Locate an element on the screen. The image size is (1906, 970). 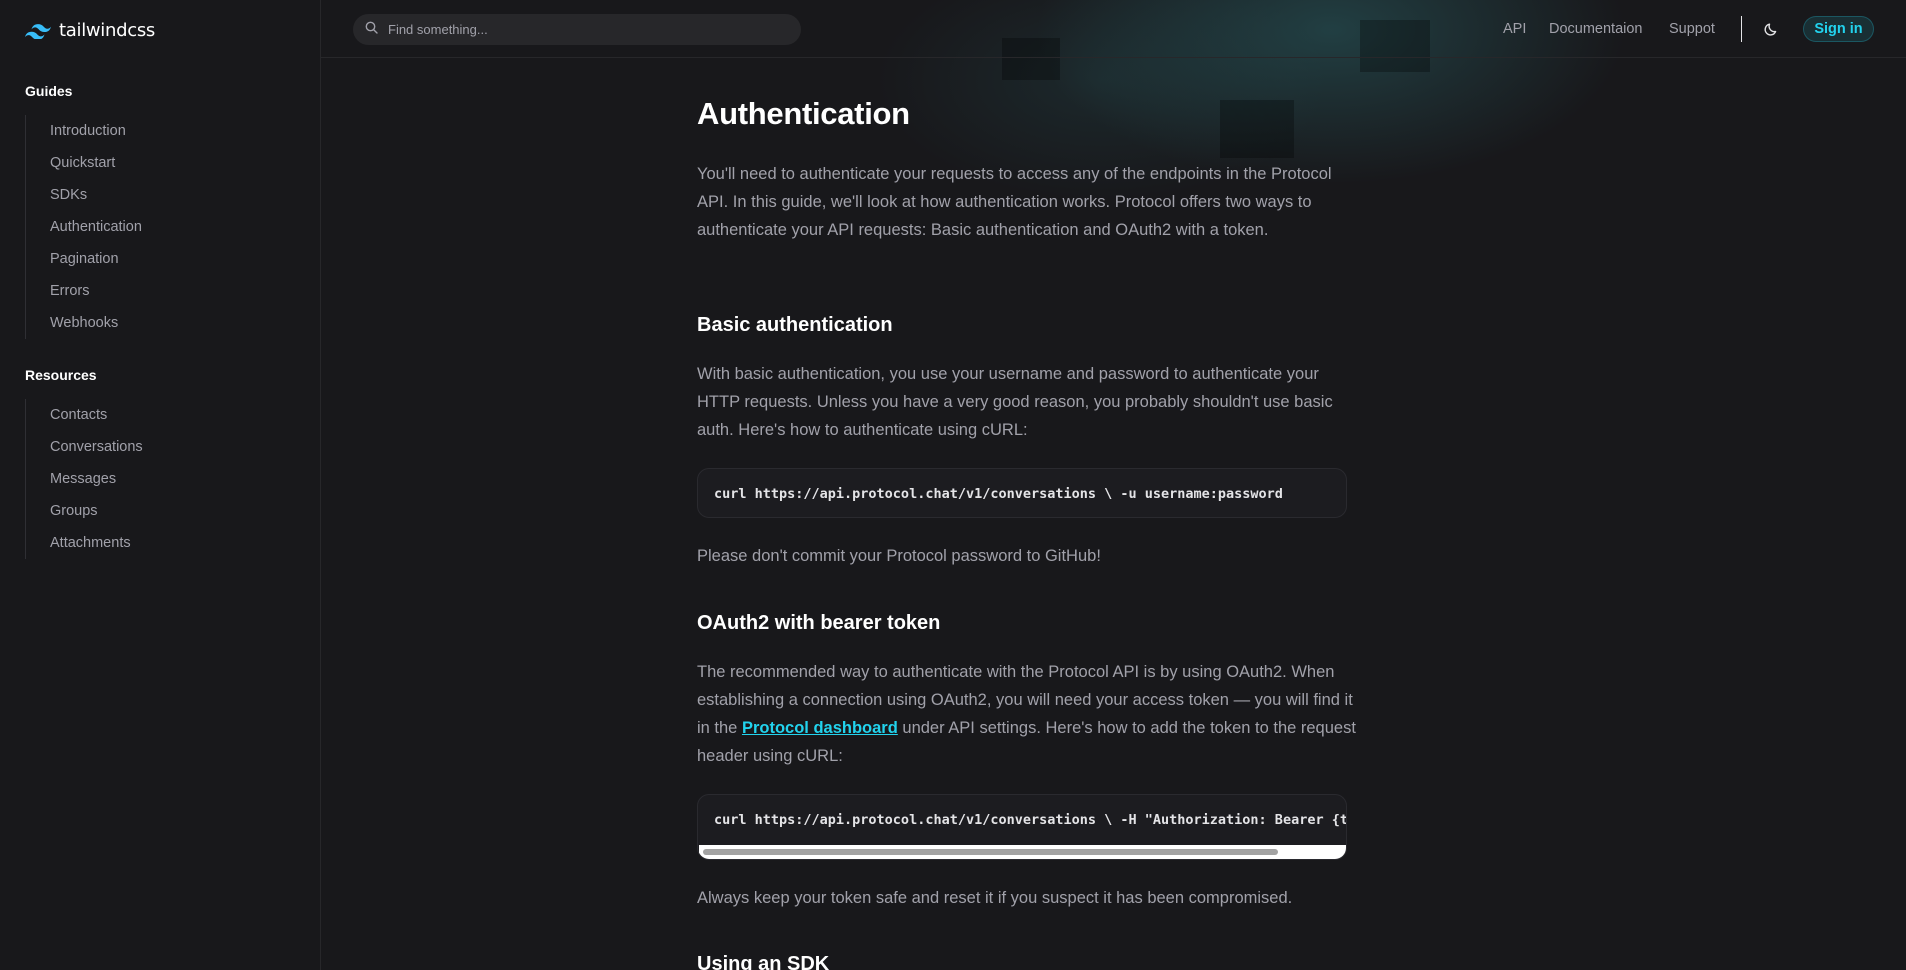
sdk-heading: Using an SDK is located at coordinates (763, 961).